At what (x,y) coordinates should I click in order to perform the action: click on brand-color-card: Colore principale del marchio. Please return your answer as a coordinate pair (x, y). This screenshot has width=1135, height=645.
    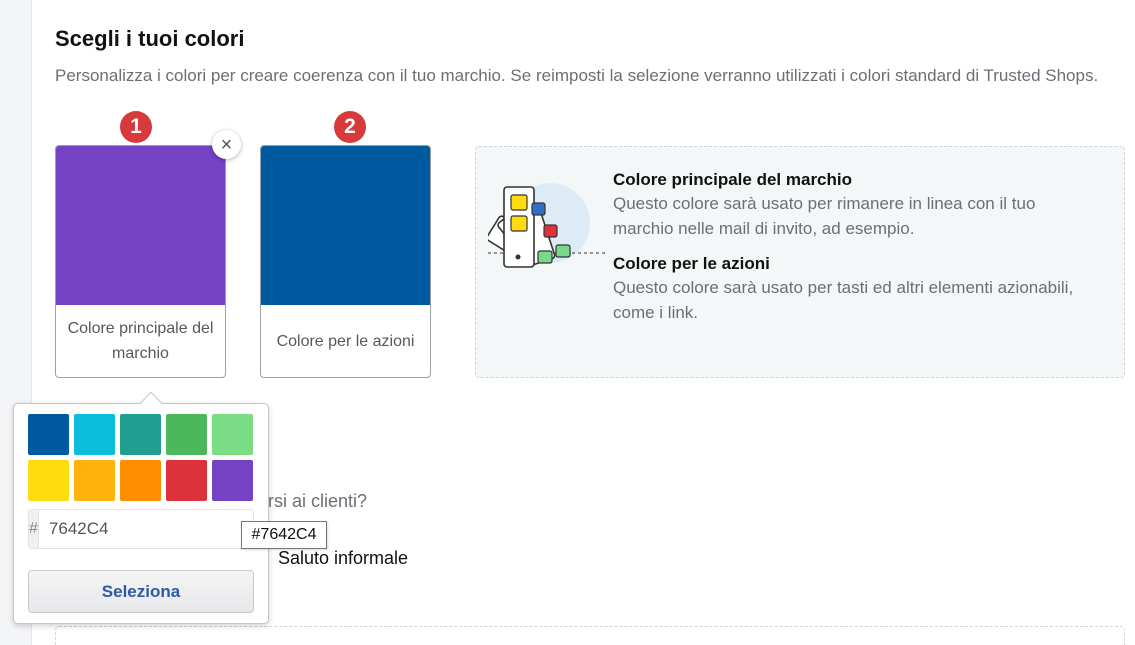
    Looking at the image, I should click on (140, 261).